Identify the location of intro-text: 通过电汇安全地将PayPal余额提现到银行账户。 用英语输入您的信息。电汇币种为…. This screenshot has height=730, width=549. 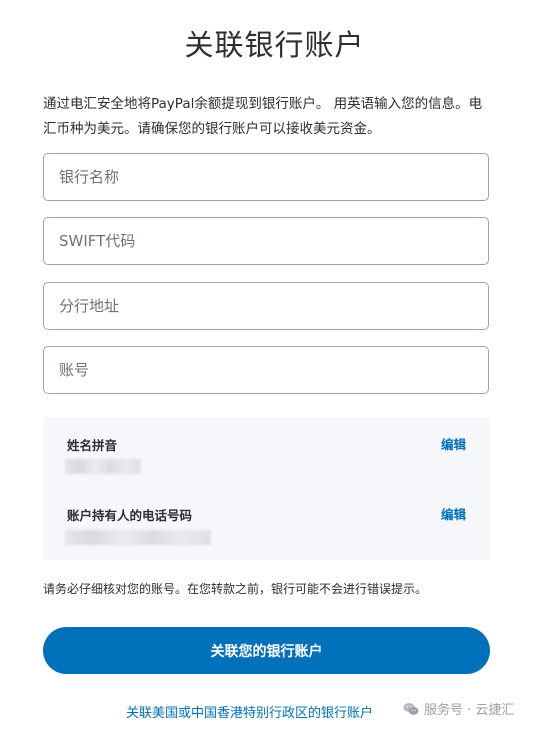
(263, 116).